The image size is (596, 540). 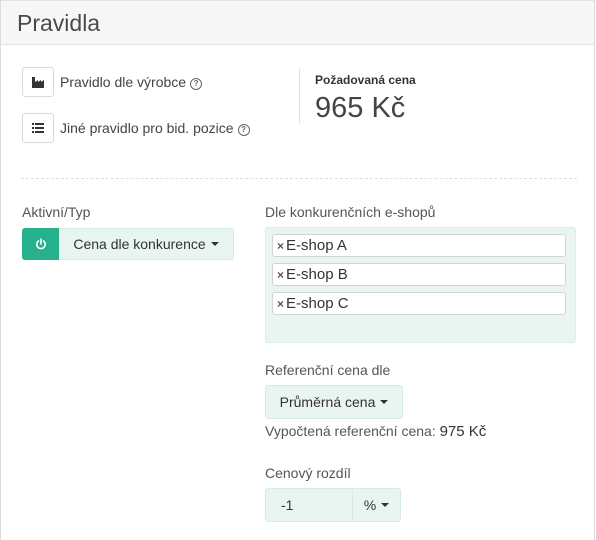 I want to click on active-toggle-button, so click(x=41, y=244).